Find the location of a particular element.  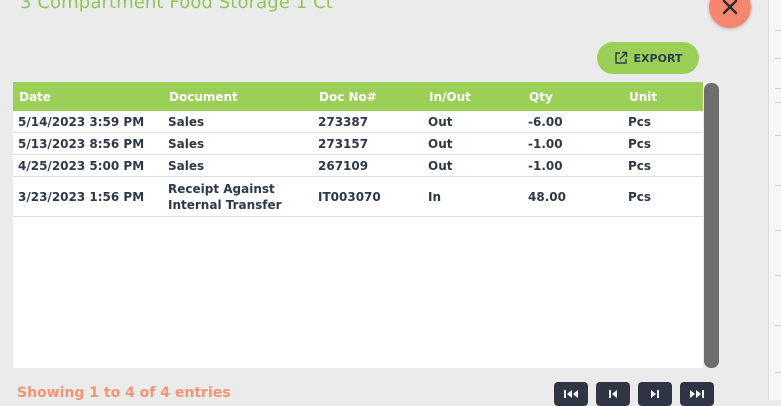

close-icon is located at coordinates (730, 7).